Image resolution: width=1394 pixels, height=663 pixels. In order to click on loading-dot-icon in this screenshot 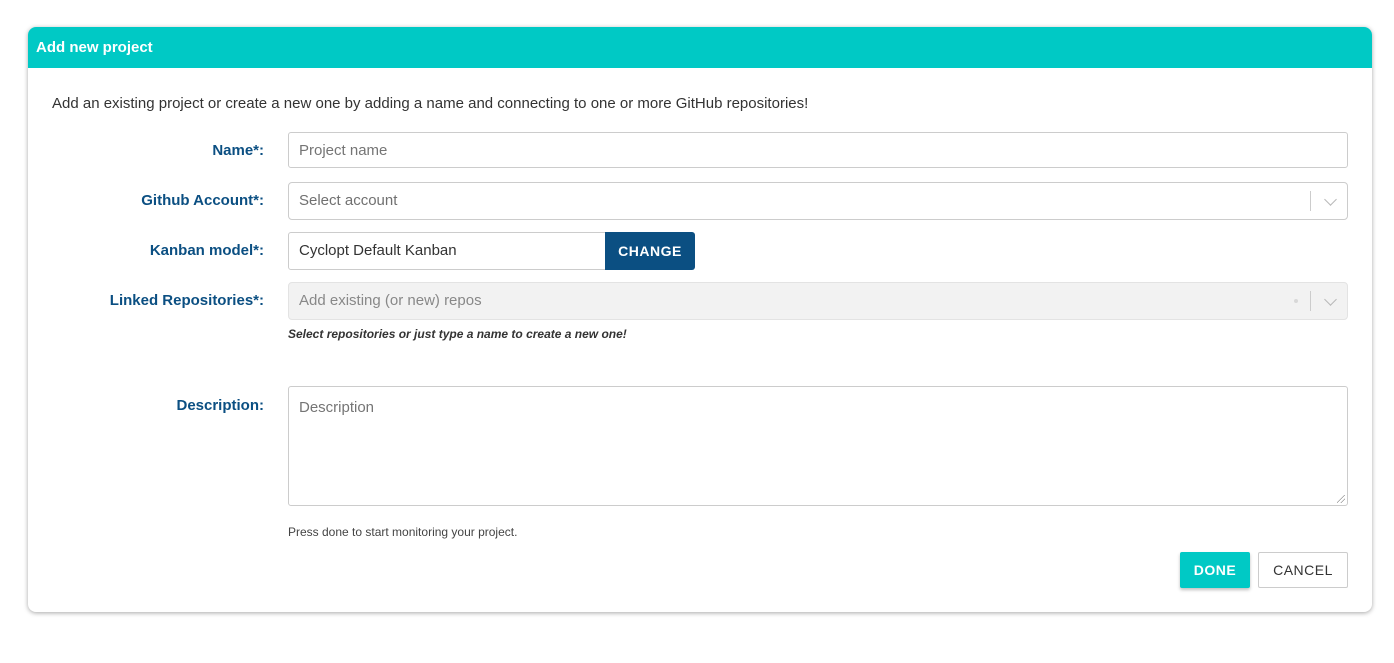, I will do `click(1296, 301)`.